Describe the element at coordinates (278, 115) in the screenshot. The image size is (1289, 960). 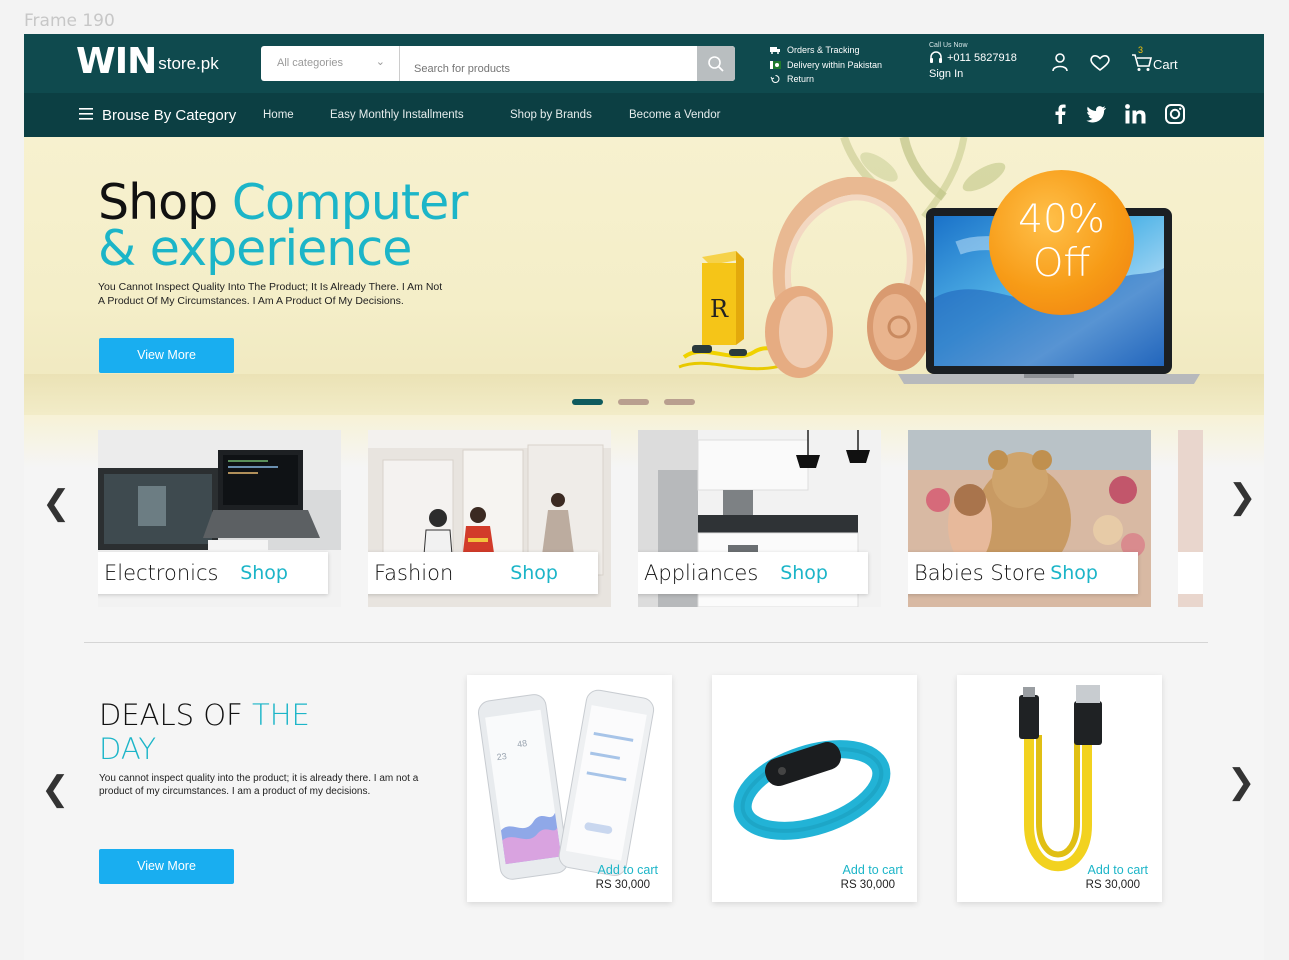
I see `nav-link-home: Home` at that location.